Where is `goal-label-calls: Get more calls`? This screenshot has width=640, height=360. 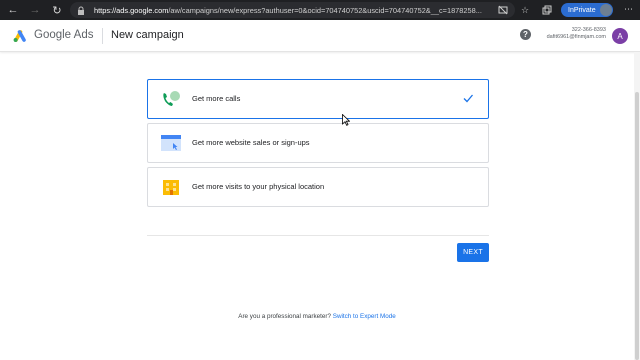 goal-label-calls: Get more calls is located at coordinates (216, 98).